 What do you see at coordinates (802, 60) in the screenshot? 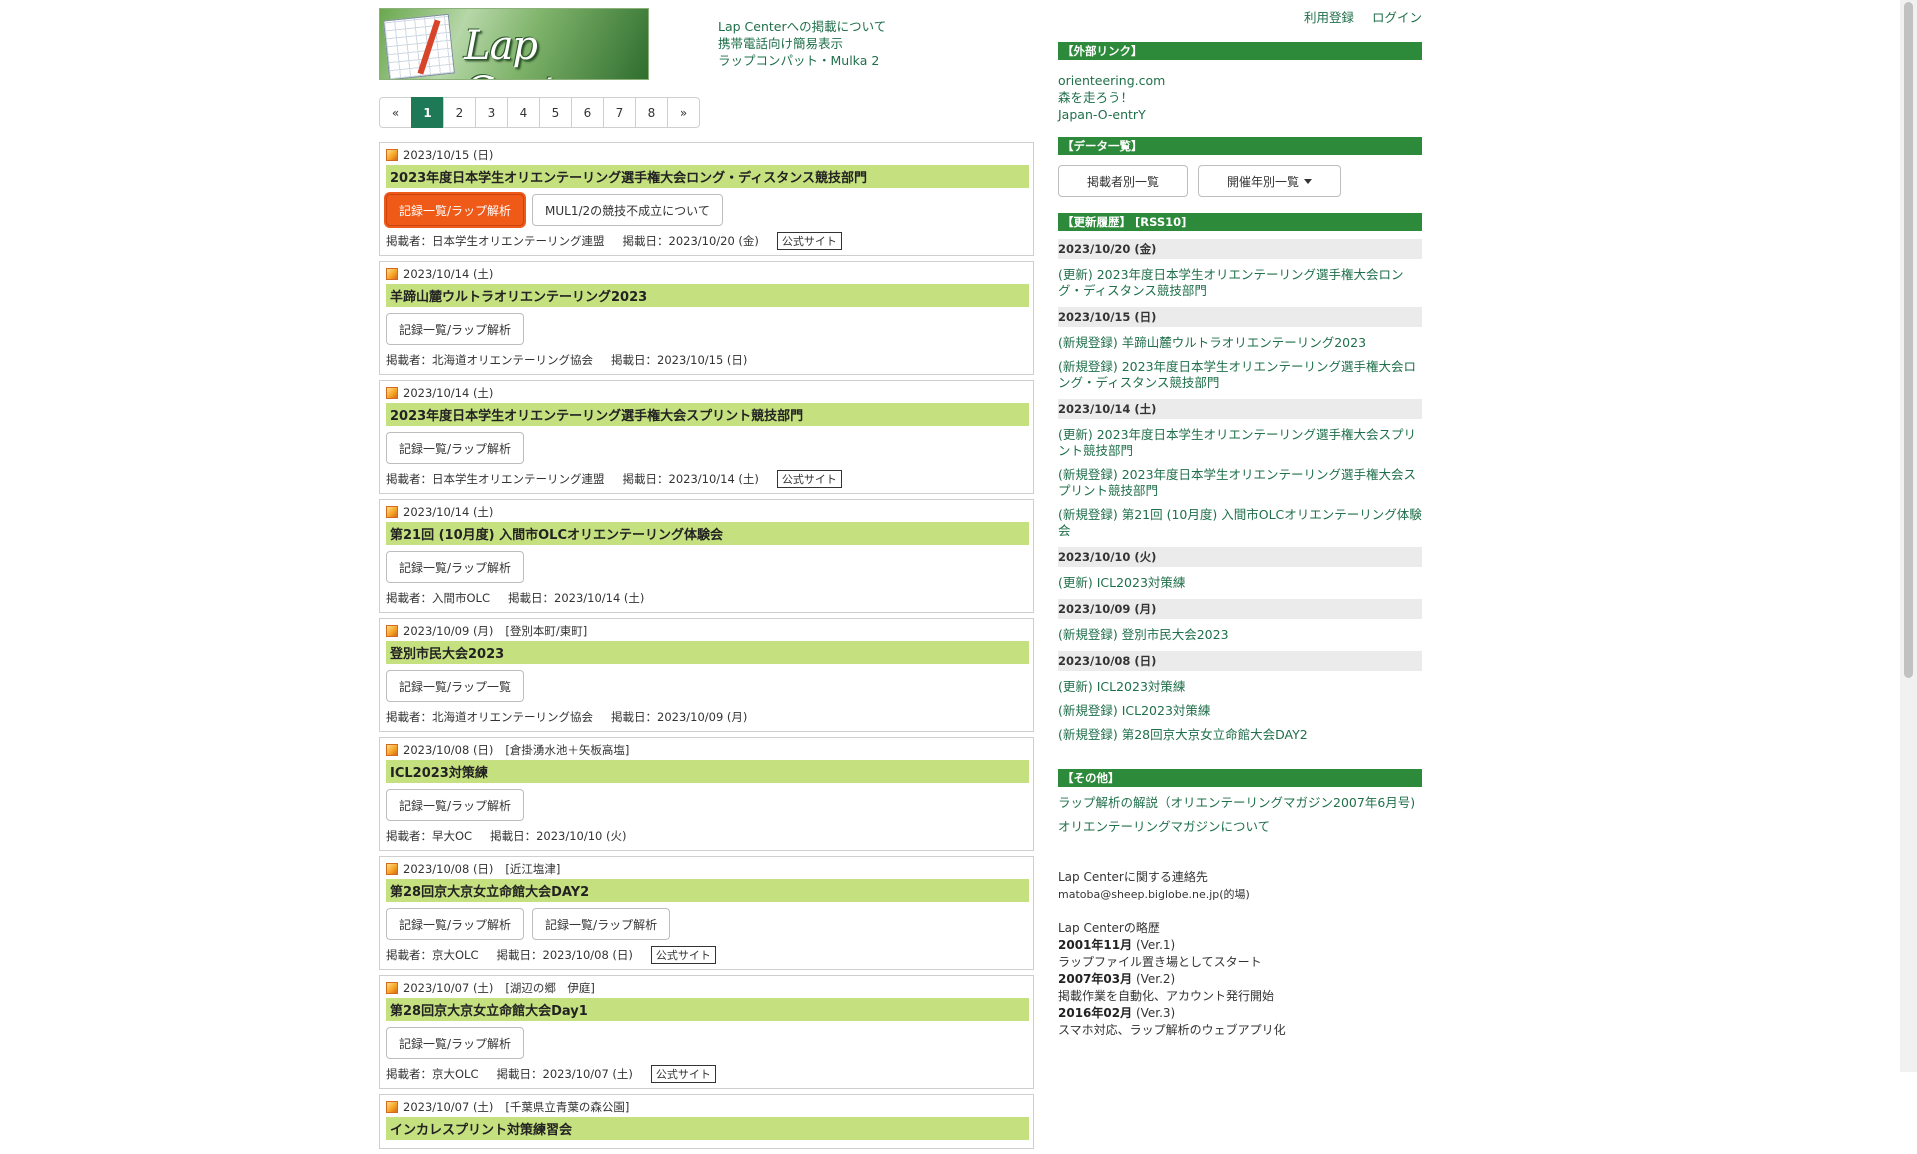
I see `link-lapcompat: ラップコンパット・Mulka 2` at bounding box center [802, 60].